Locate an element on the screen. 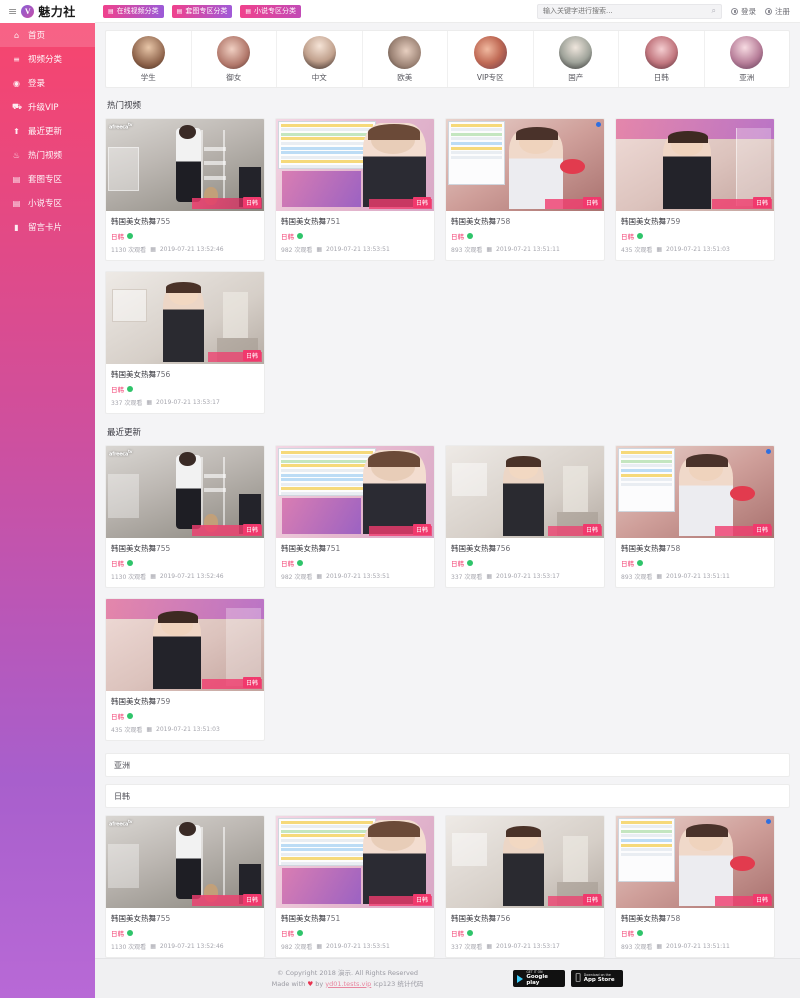 This screenshot has height=998, width=800. category-western: 欧美 is located at coordinates (405, 59).